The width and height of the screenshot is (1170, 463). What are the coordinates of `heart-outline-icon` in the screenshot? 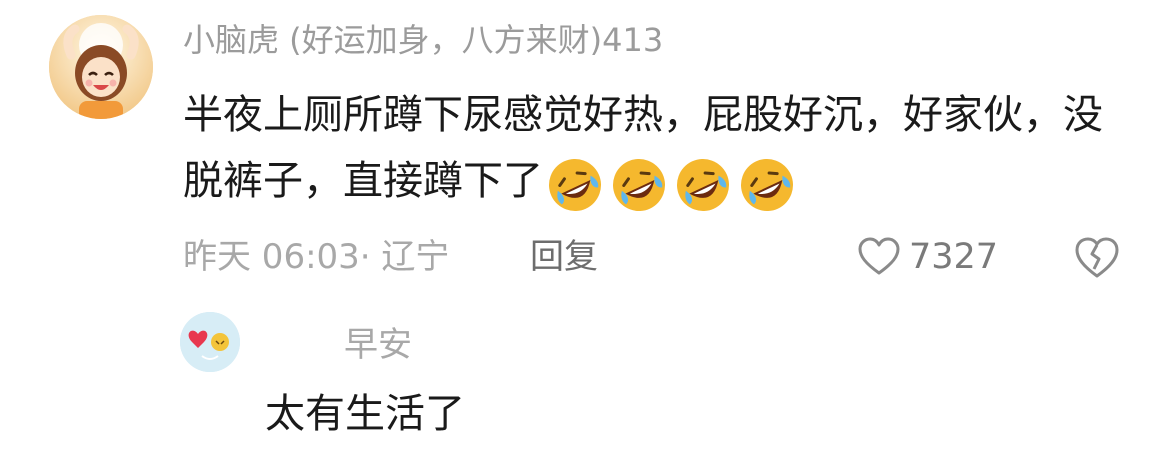 It's located at (879, 256).